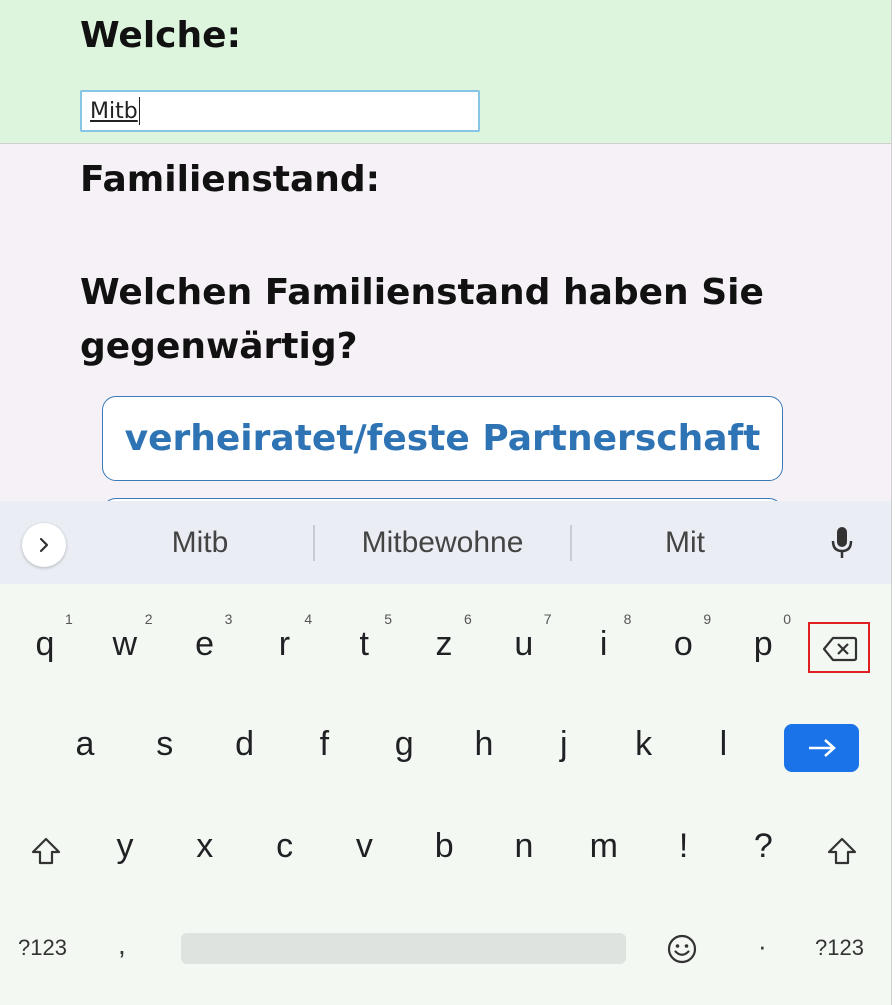 This screenshot has width=895, height=1005. What do you see at coordinates (446, 72) in the screenshot?
I see `other-specify-section: Welche: Mitb` at bounding box center [446, 72].